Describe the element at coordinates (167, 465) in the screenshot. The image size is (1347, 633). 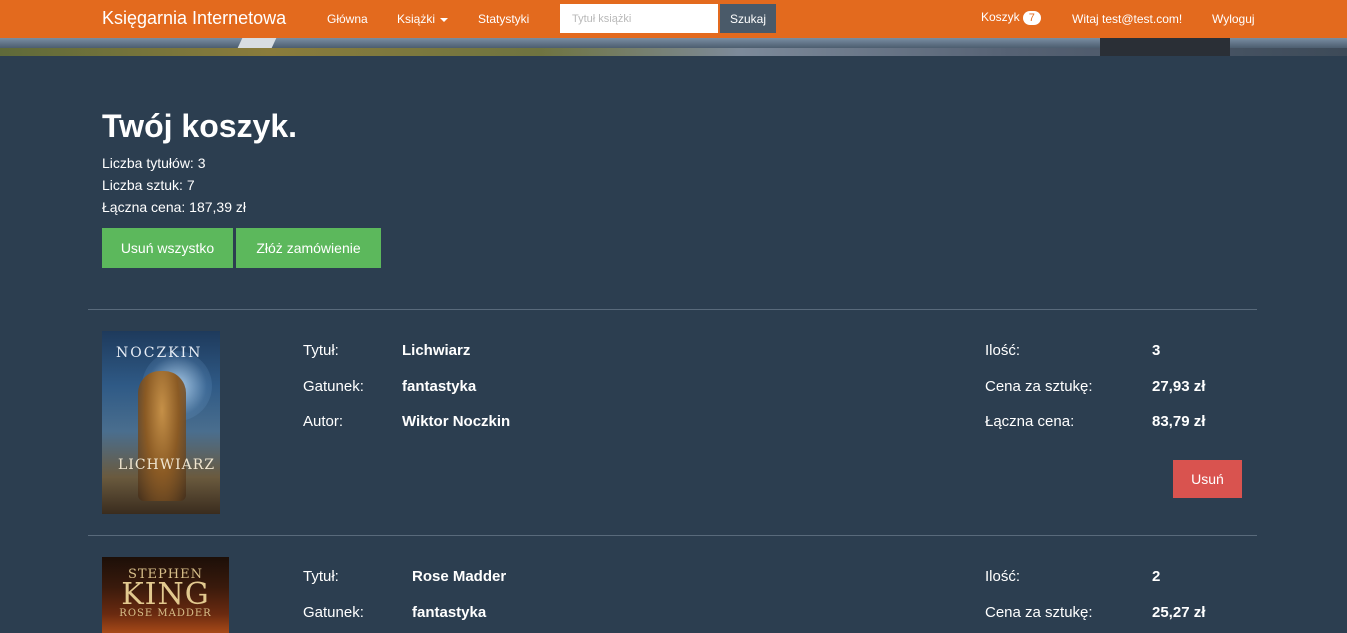
I see `cover-title-text: LICHWIARZ` at that location.